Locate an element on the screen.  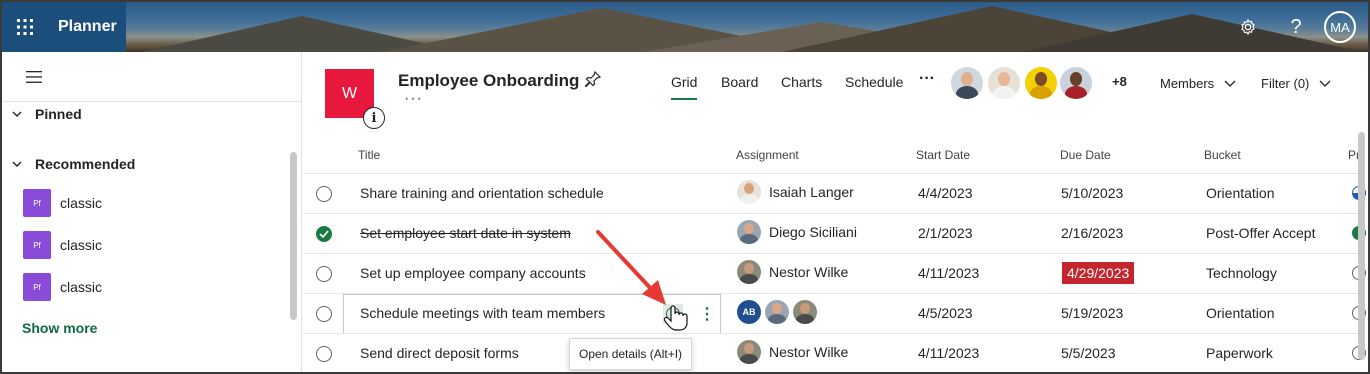
annotation-overlay is located at coordinates (642, 280).